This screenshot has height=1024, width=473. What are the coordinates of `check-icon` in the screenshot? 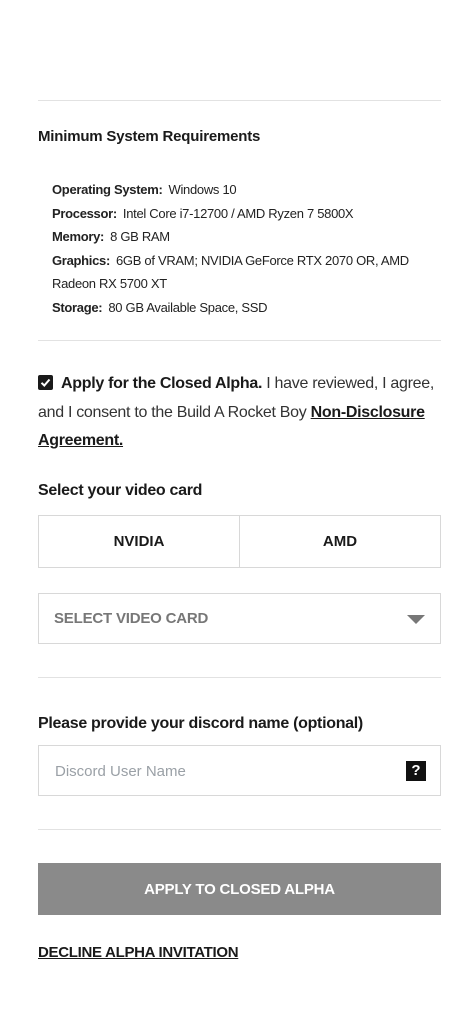 It's located at (45, 382).